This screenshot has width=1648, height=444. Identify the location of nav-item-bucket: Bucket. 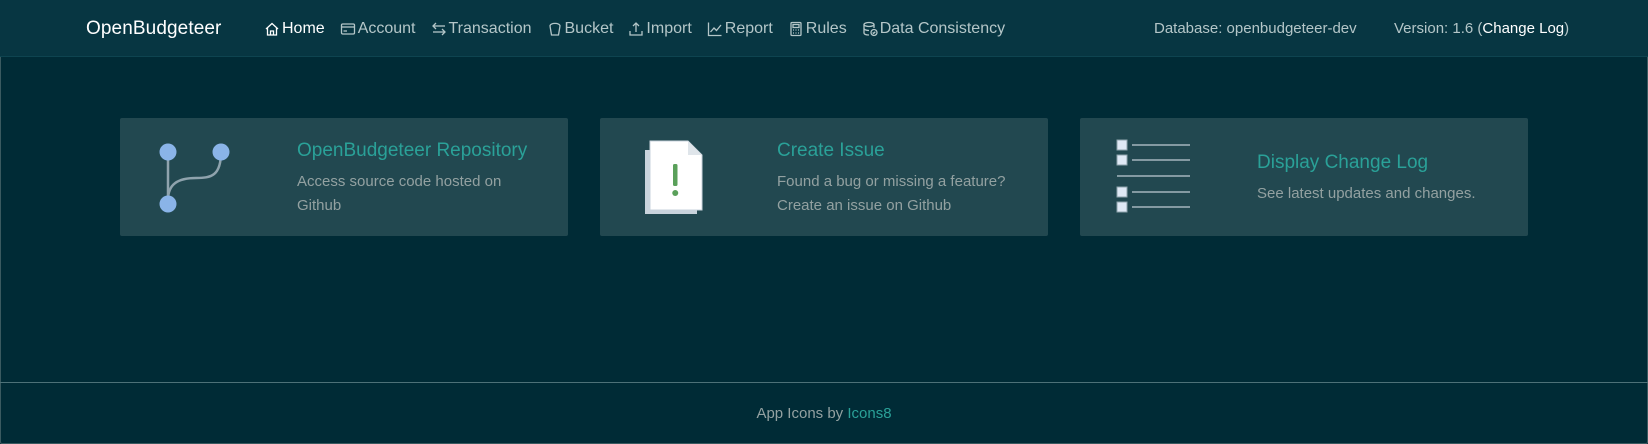
(580, 28).